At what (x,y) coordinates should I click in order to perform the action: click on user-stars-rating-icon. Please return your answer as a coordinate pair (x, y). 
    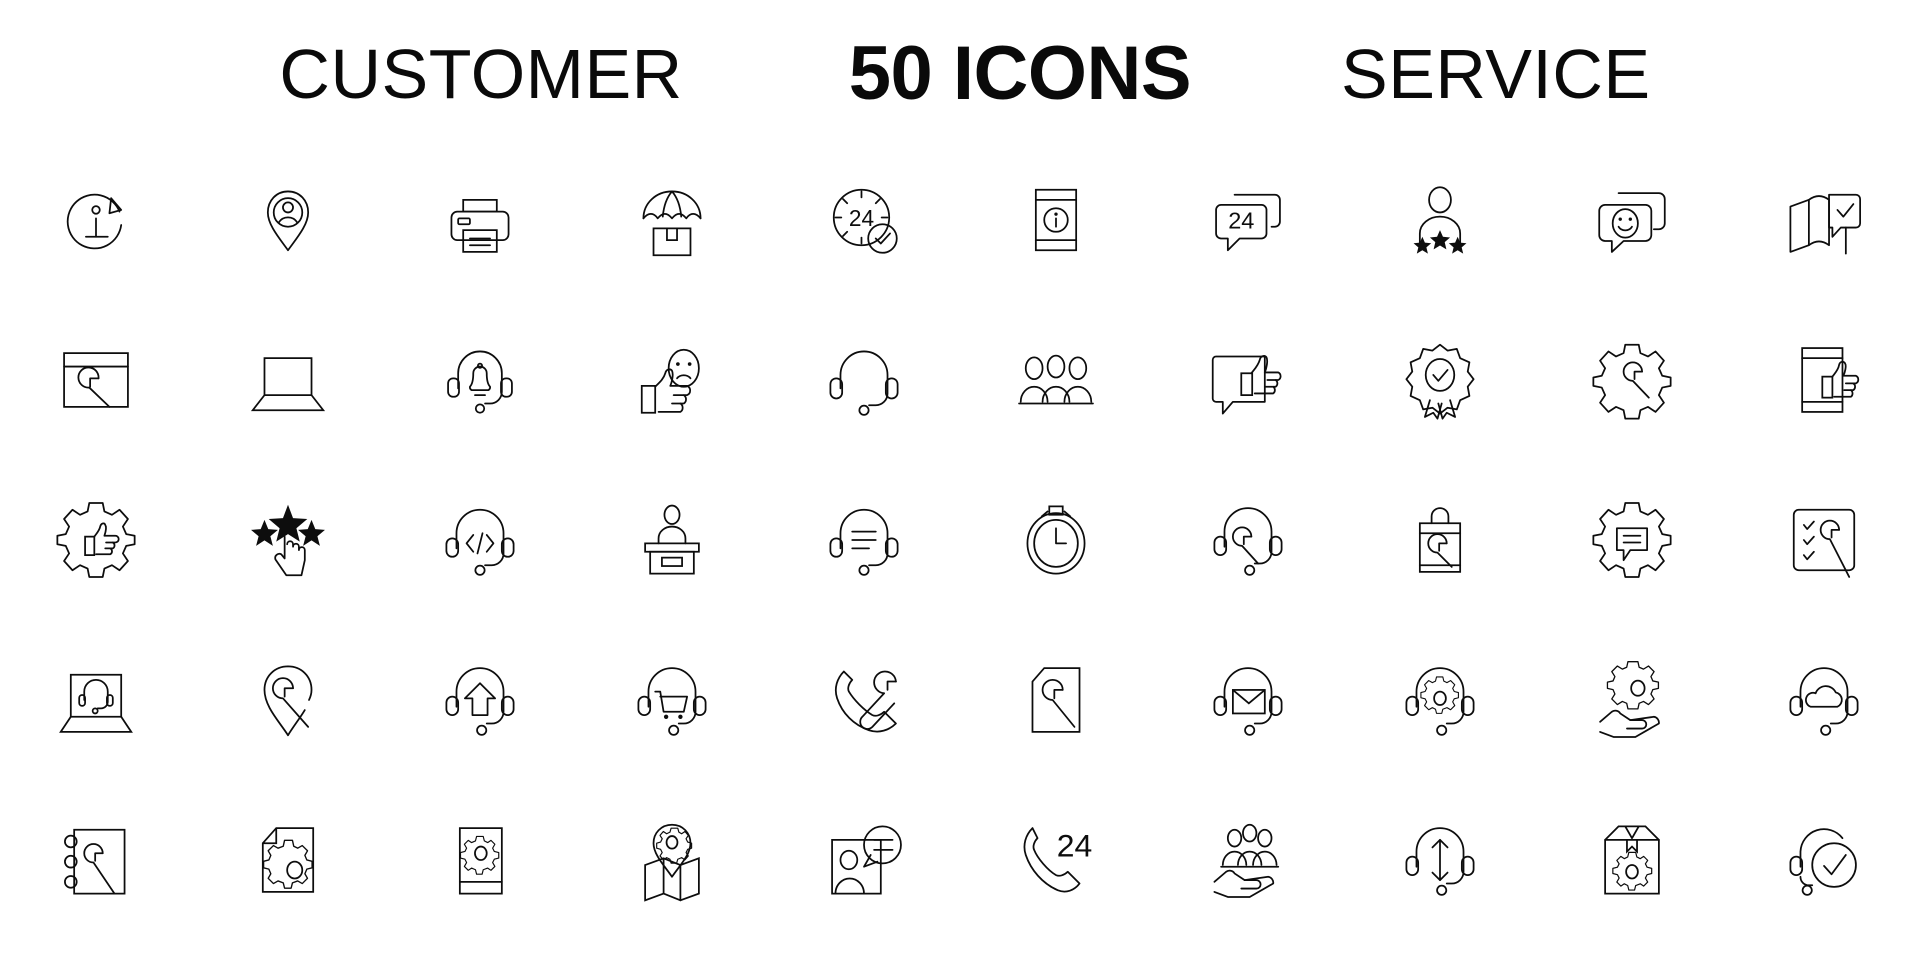
    Looking at the image, I should click on (1440, 220).